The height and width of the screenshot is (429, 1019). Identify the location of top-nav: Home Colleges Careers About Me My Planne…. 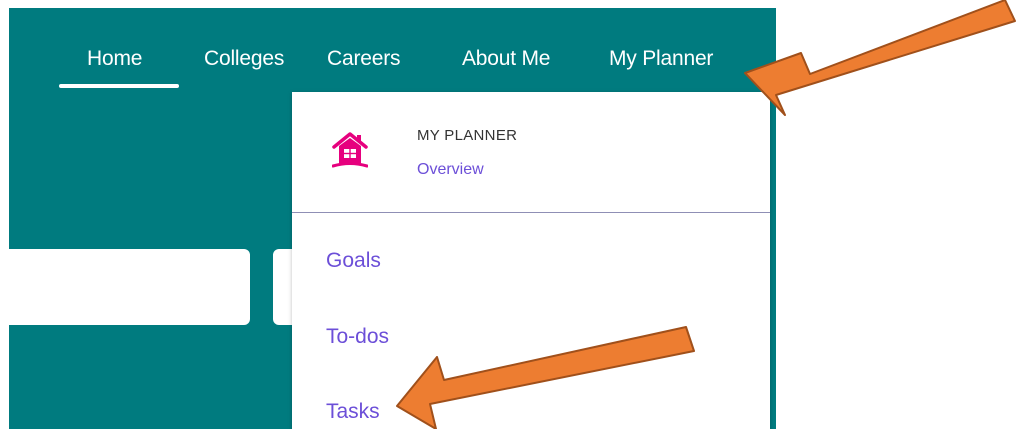
(392, 48).